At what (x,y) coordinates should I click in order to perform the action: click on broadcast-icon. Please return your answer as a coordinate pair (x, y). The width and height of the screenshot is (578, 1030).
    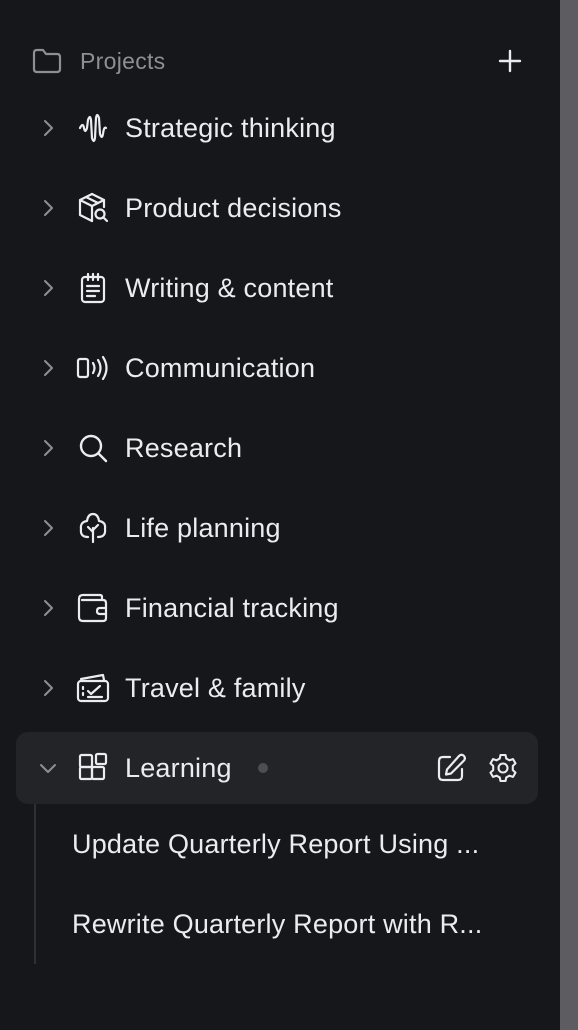
    Looking at the image, I should click on (93, 368).